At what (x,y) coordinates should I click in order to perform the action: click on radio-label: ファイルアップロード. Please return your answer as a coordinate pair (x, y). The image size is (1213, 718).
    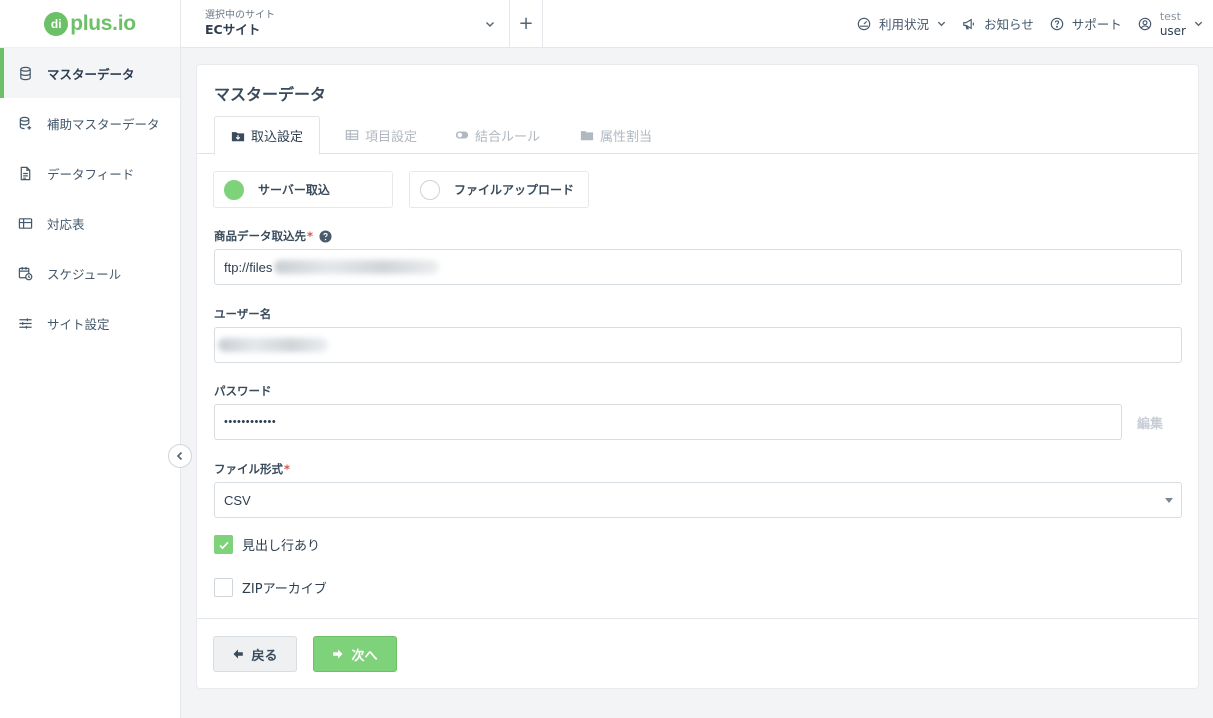
    Looking at the image, I should click on (514, 190).